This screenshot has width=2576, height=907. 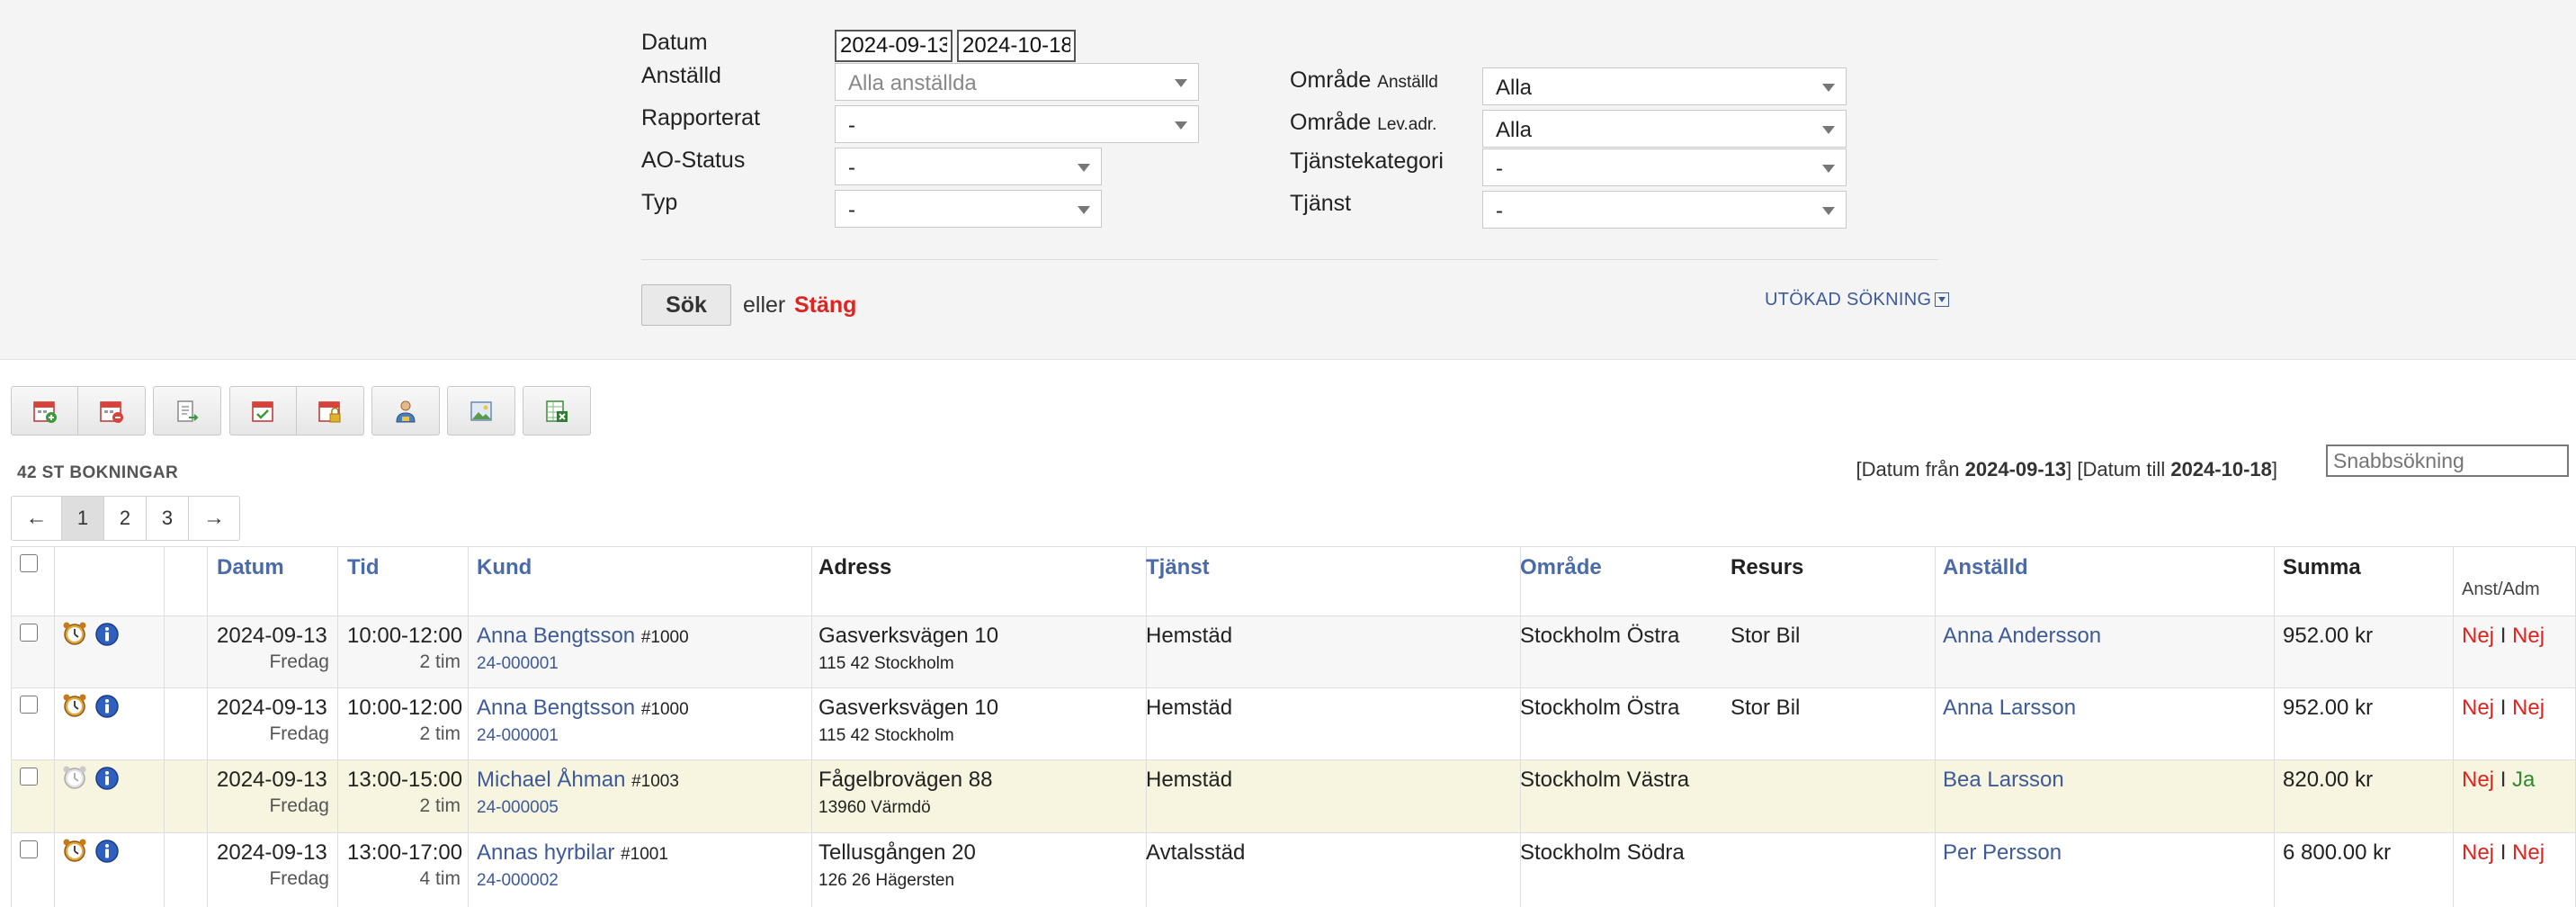 What do you see at coordinates (1561, 567) in the screenshot?
I see `column-header-area: Område` at bounding box center [1561, 567].